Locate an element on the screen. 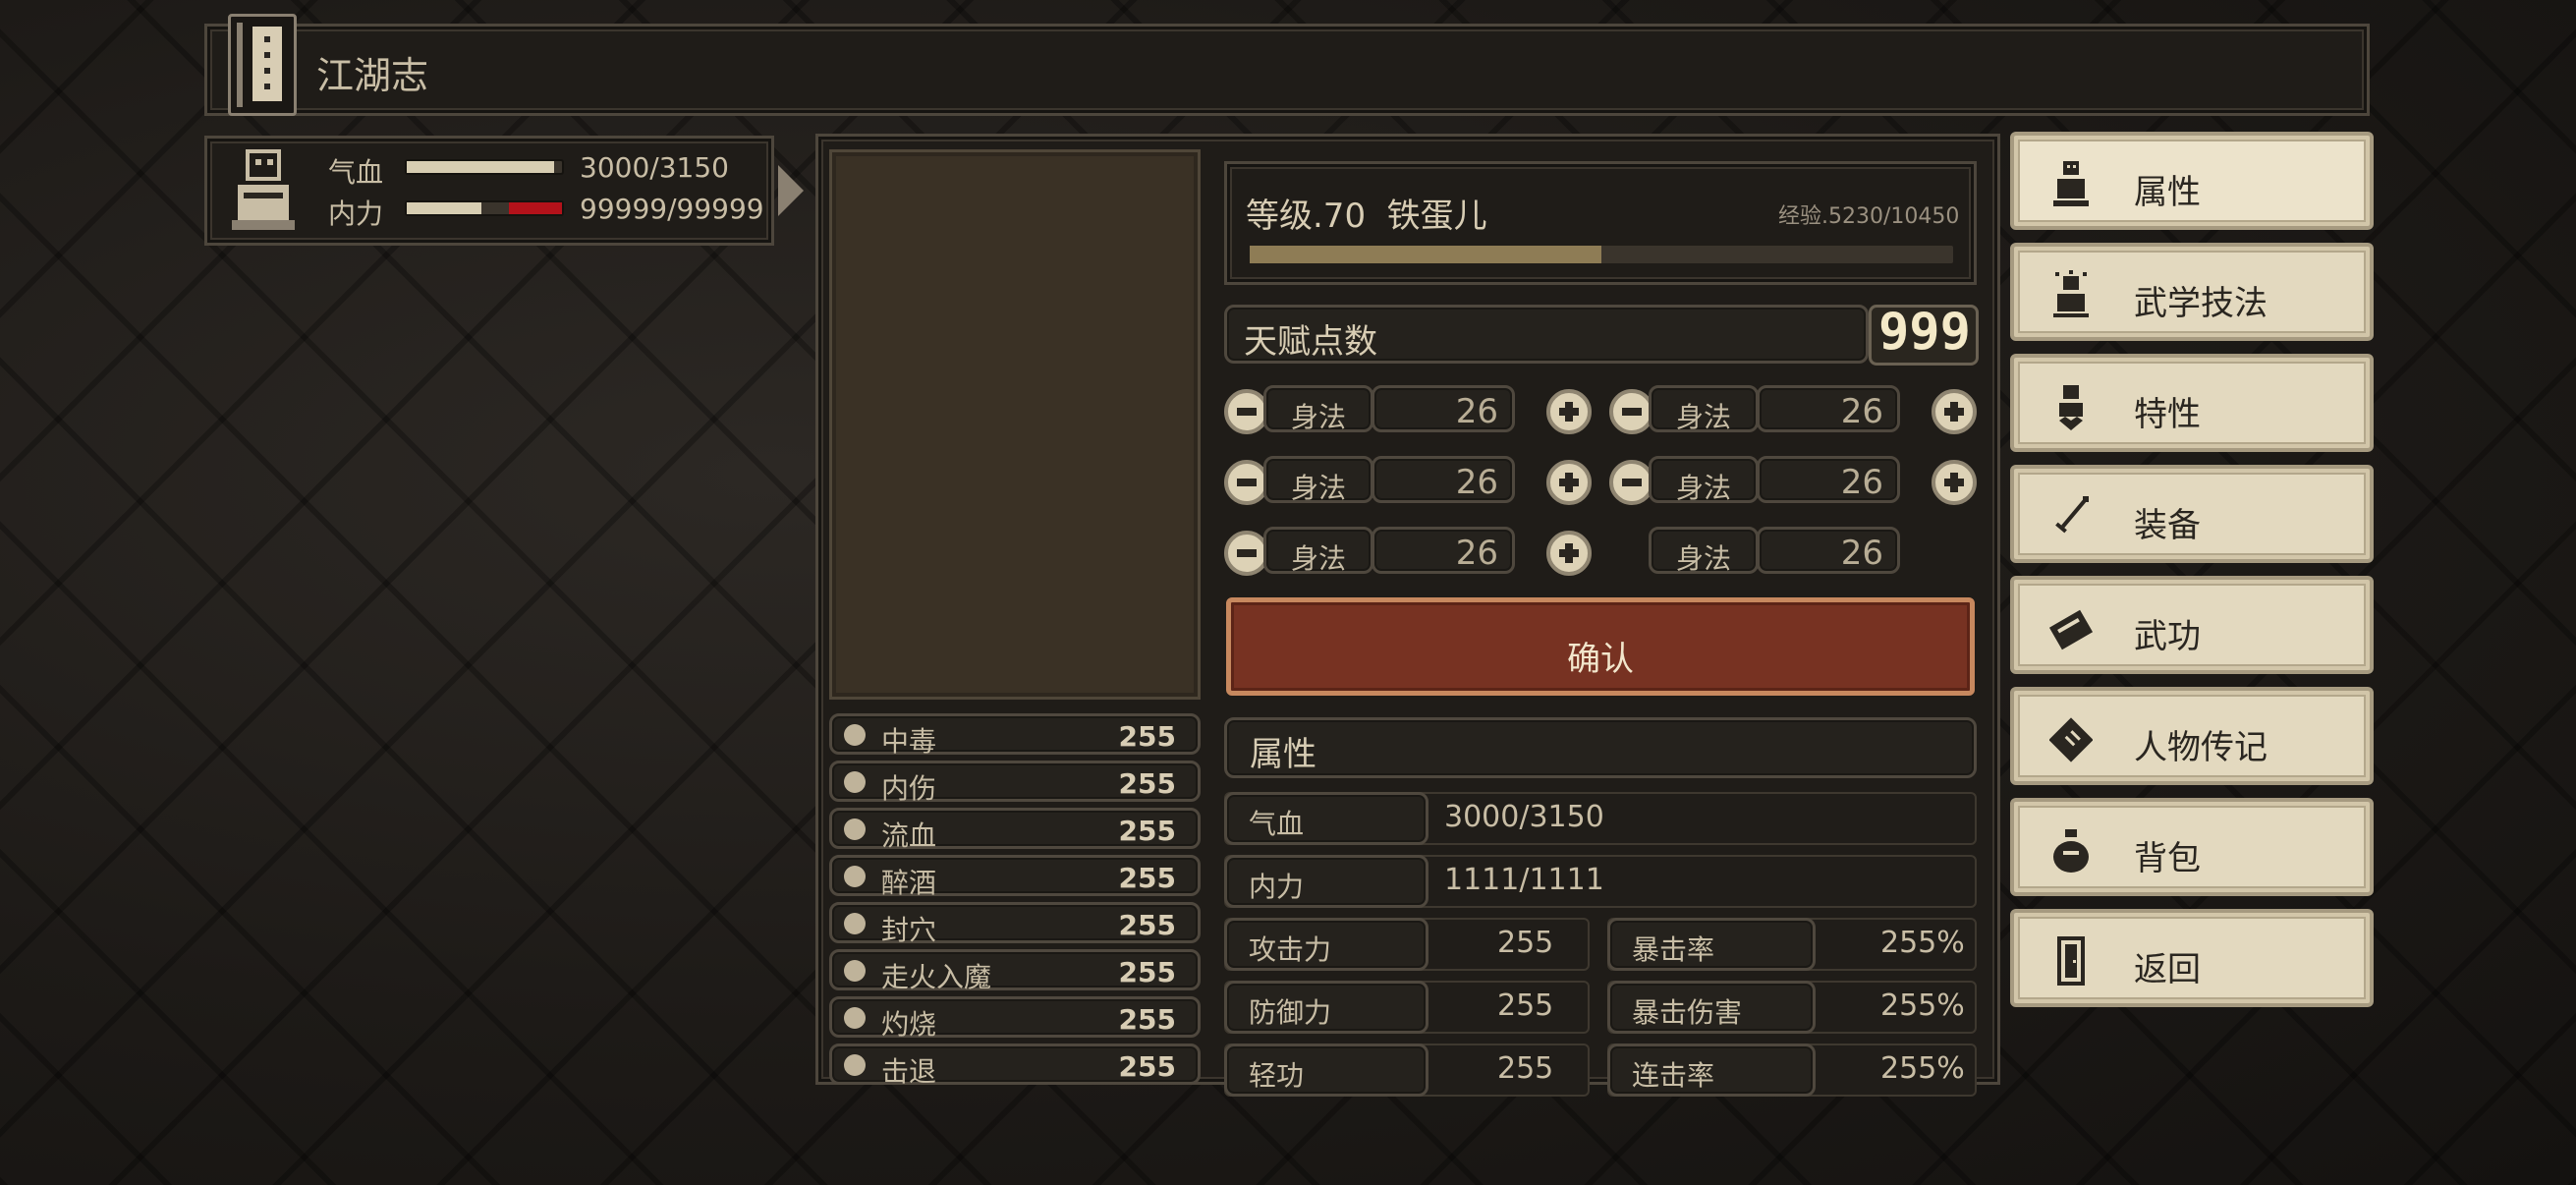 Image resolution: width=2576 pixels, height=1185 pixels. menu-button-label: 装备 is located at coordinates (2167, 526).